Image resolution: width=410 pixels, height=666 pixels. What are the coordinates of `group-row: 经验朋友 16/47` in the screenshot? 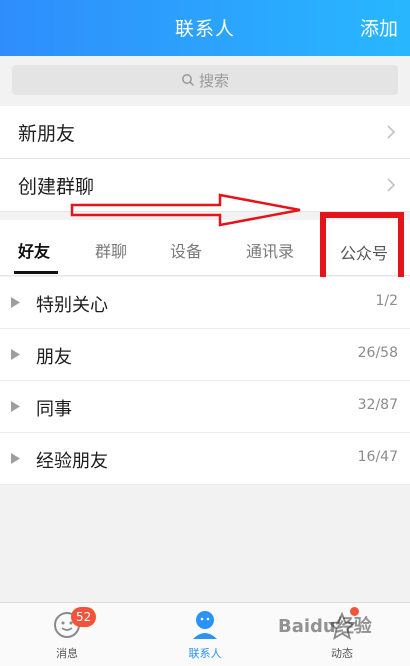 It's located at (205, 459).